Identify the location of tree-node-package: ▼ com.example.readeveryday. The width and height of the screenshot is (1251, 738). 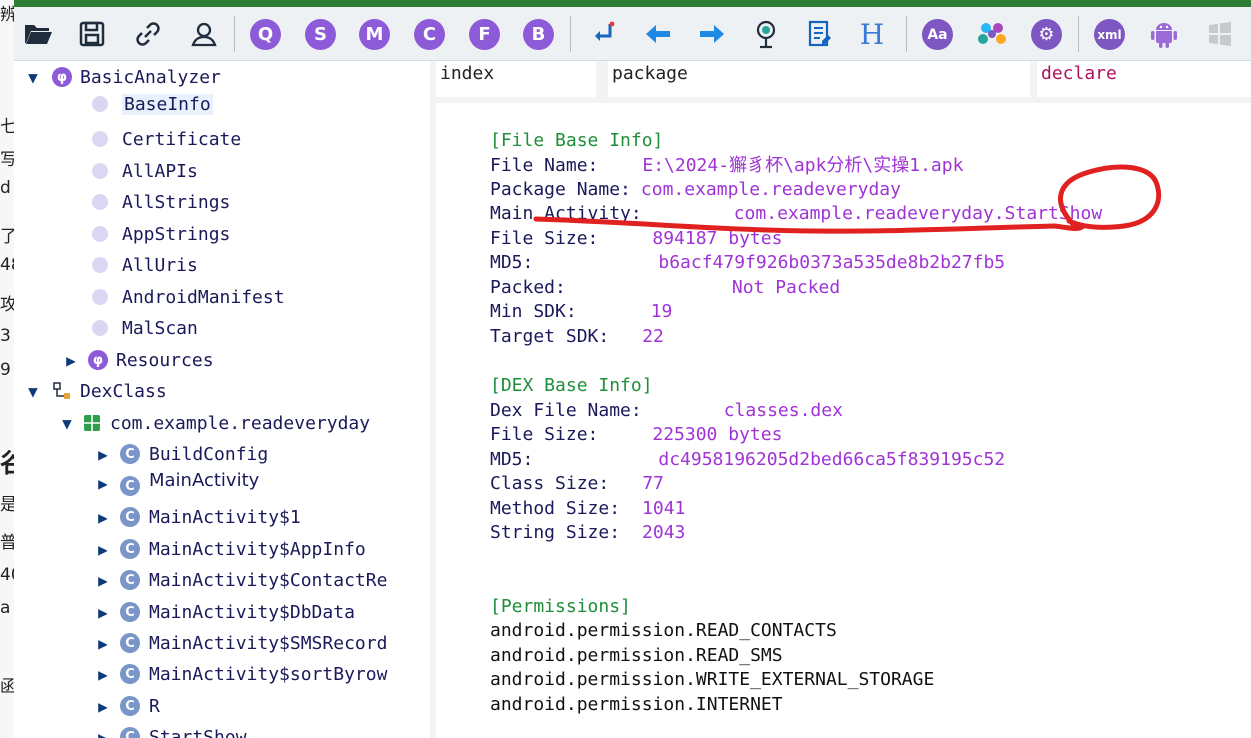
(214, 423).